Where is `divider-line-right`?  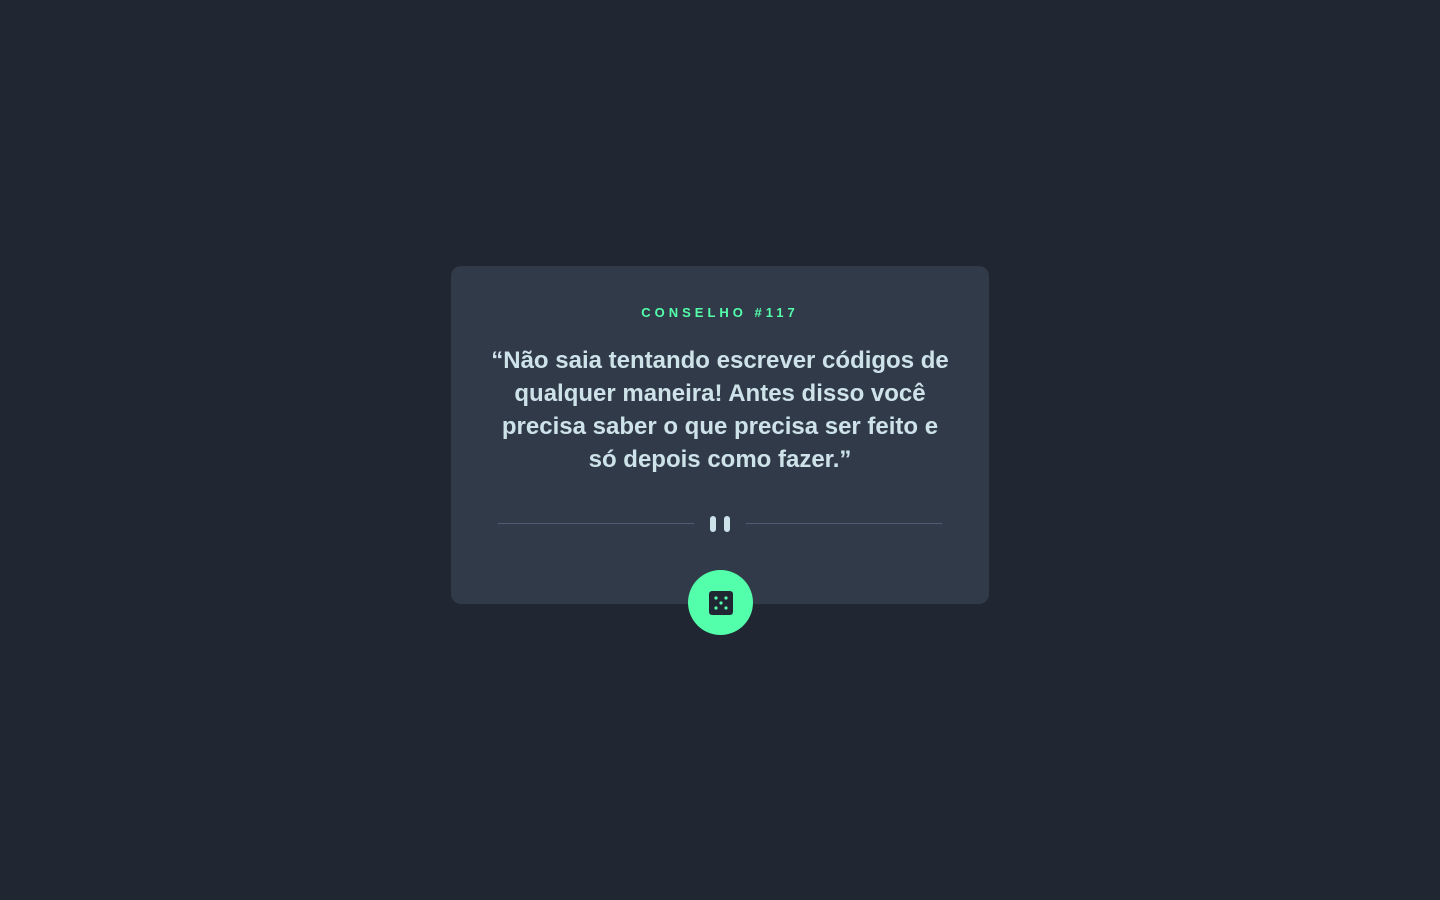 divider-line-right is located at coordinates (844, 523).